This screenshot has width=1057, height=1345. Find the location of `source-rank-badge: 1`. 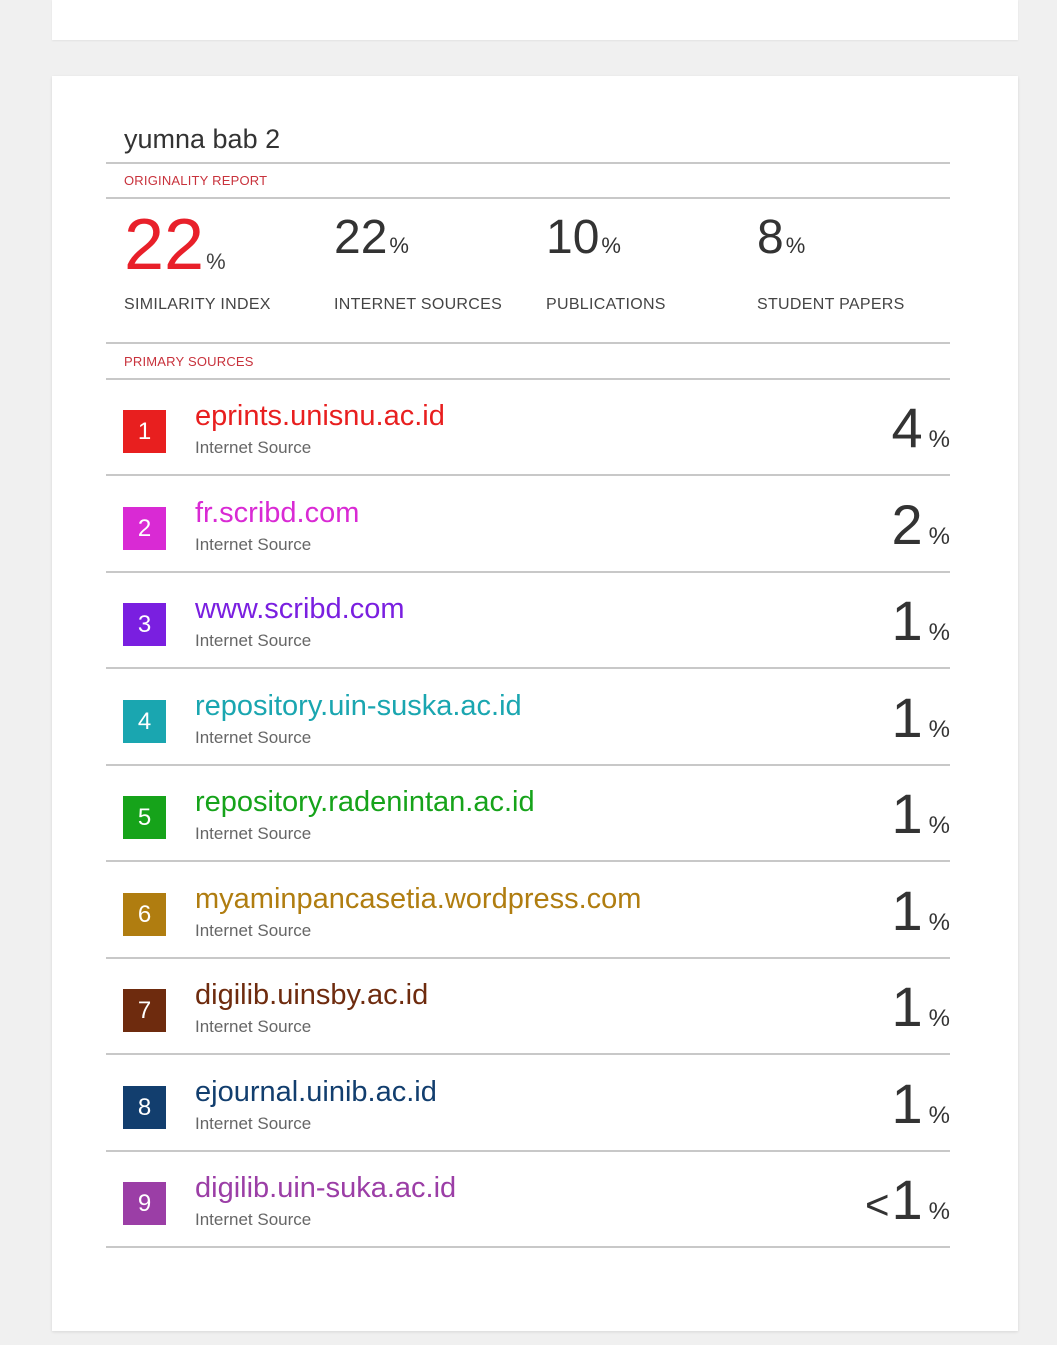

source-rank-badge: 1 is located at coordinates (144, 431).